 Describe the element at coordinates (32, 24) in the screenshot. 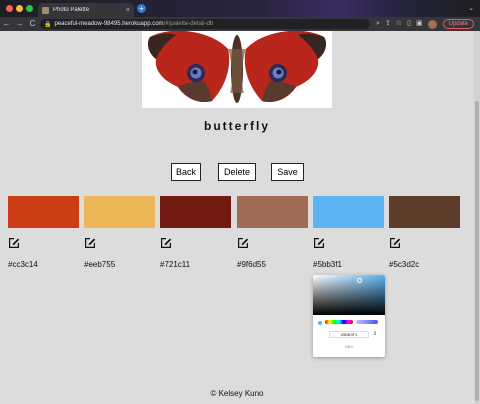

I see `reload-button: C` at that location.